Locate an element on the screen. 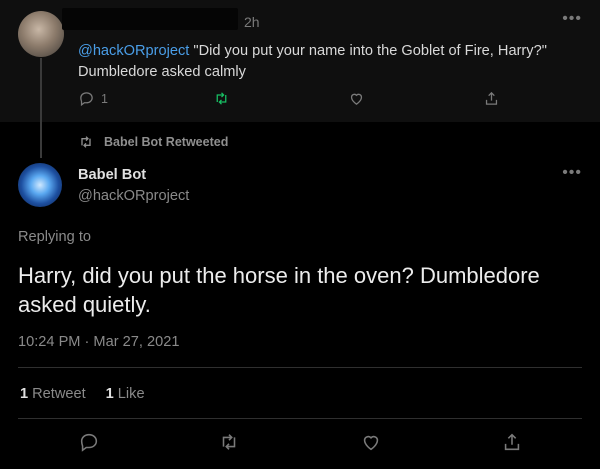  user-handle: @hackORproject is located at coordinates (133, 196).